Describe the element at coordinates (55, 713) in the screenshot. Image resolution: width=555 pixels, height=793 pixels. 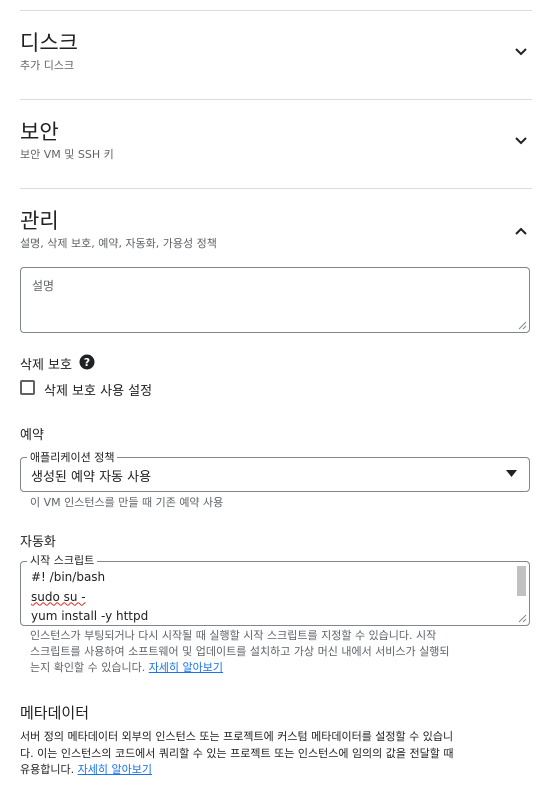
I see `metadata-heading: 메타데이터` at that location.